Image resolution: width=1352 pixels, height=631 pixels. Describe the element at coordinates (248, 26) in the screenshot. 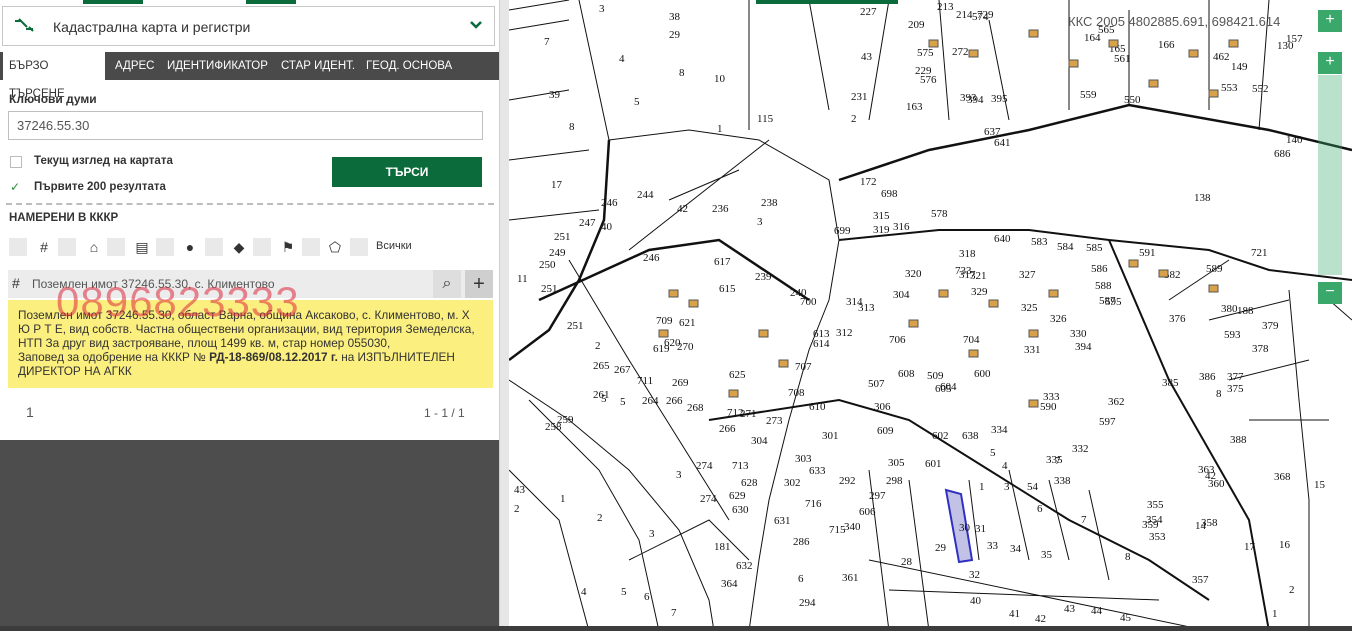

I see `panel-header: Кадастрална карта и регистри` at that location.